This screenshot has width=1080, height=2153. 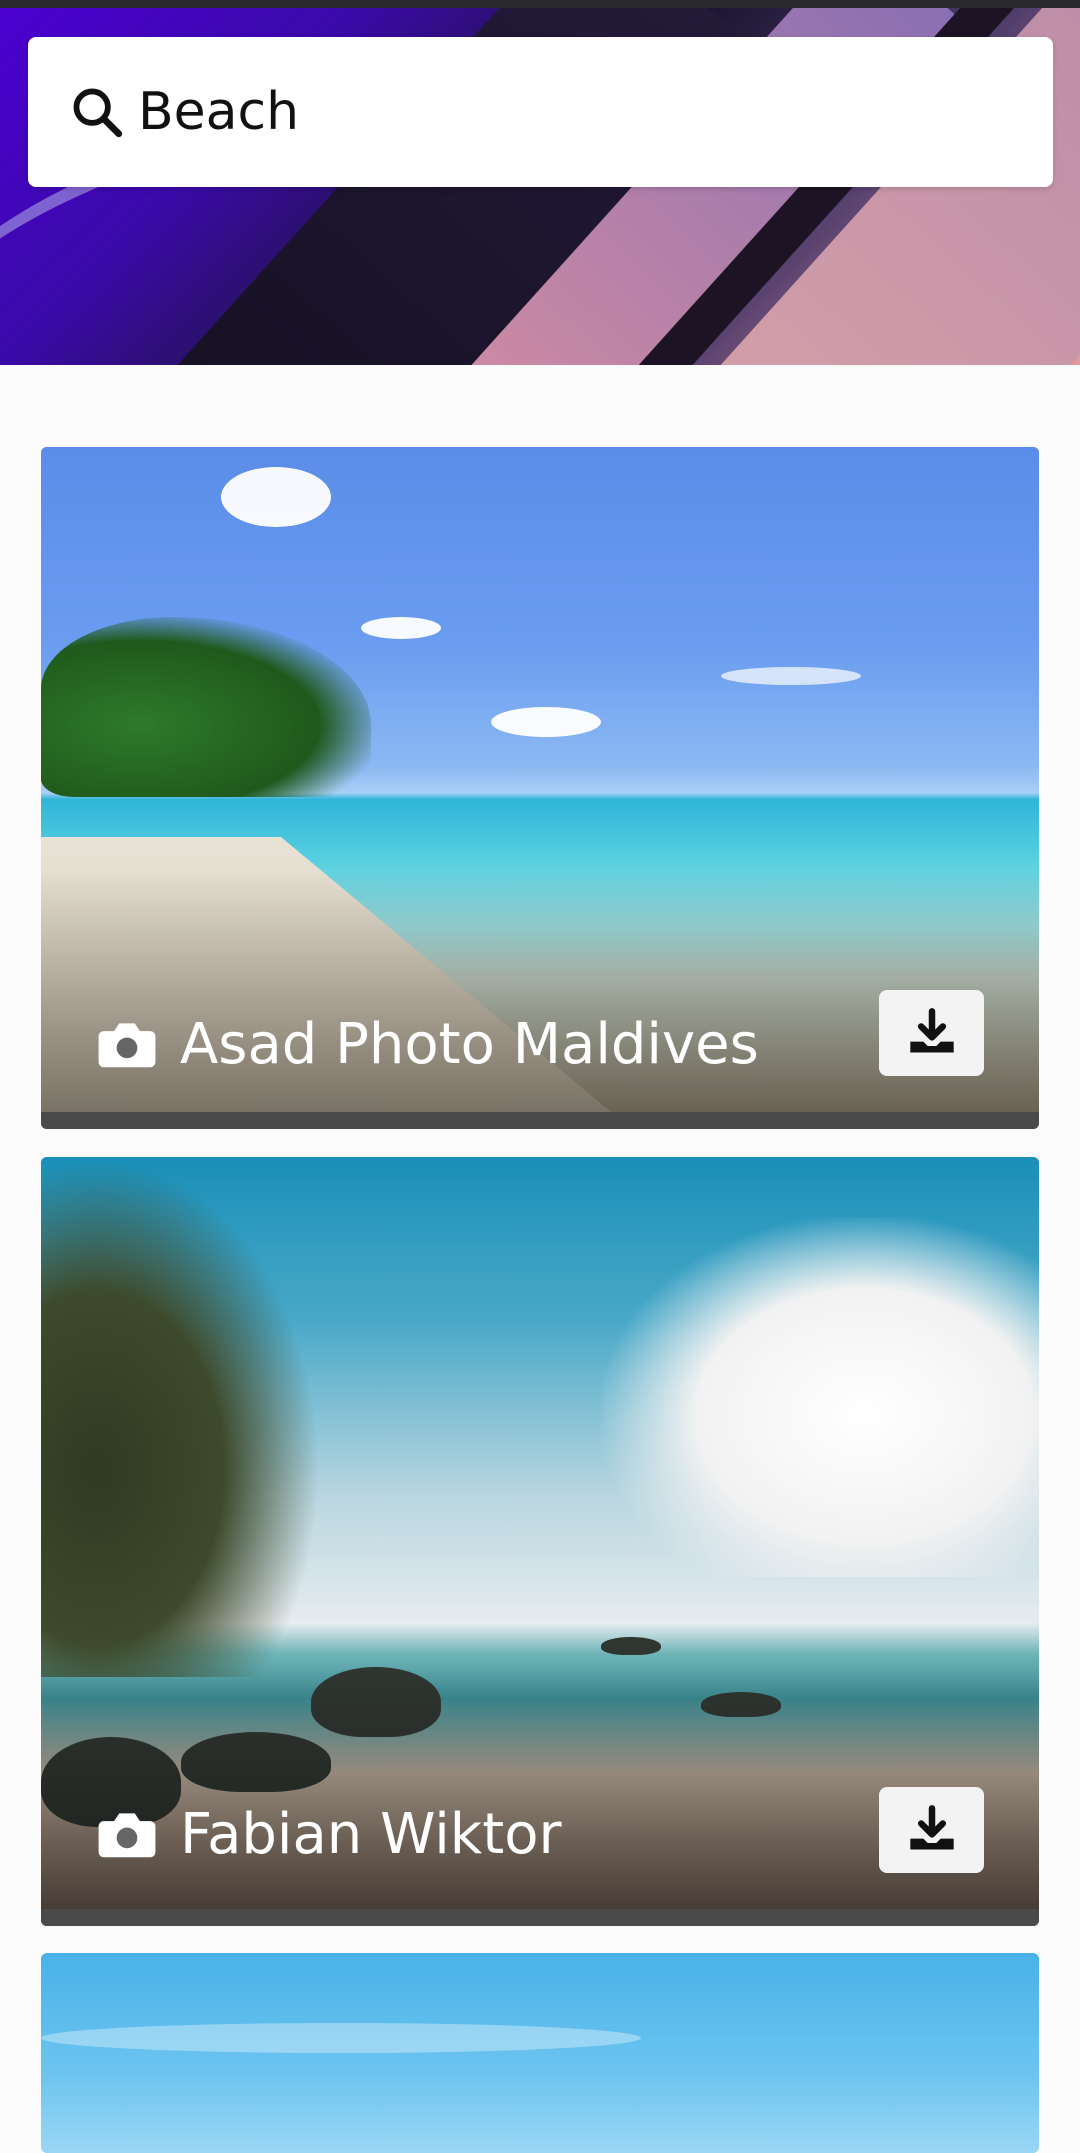 I want to click on photographer-name: Fabian Wiktor, so click(x=371, y=1834).